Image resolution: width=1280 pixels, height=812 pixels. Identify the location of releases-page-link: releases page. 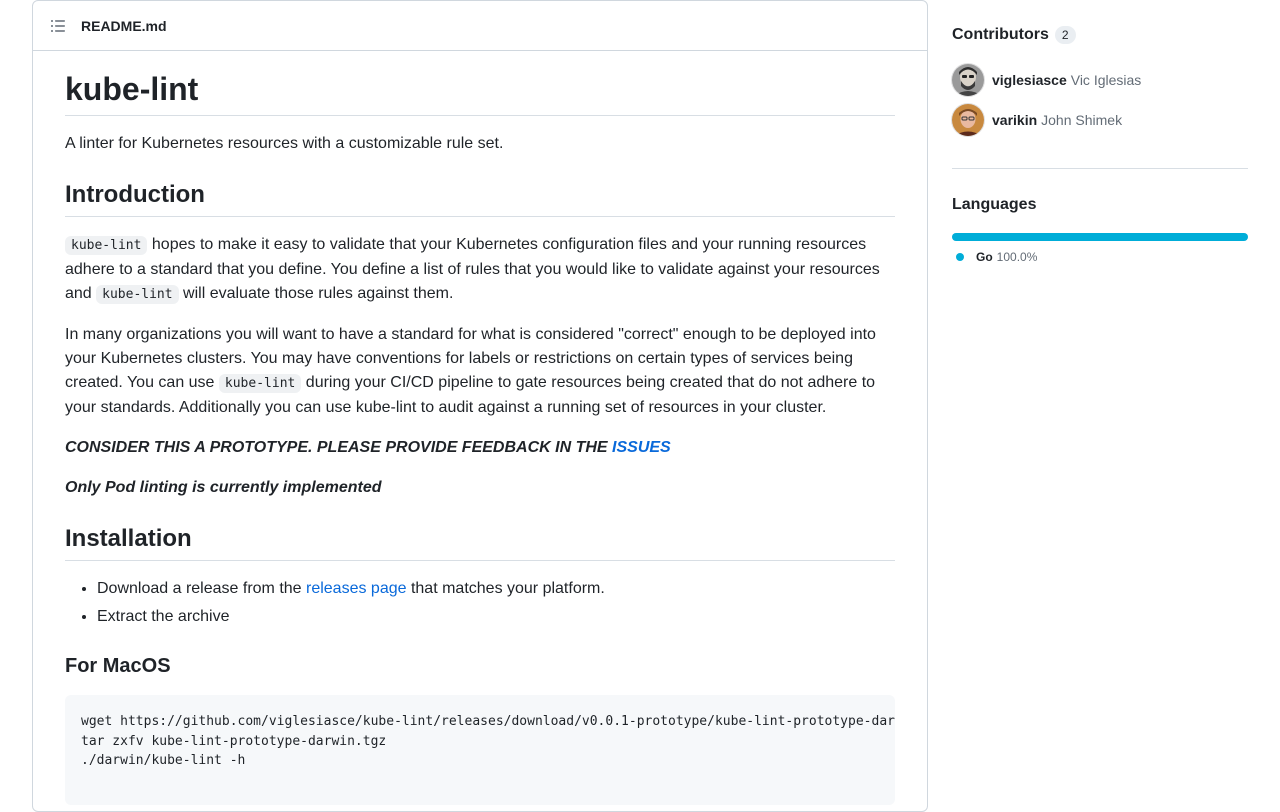
(356, 588).